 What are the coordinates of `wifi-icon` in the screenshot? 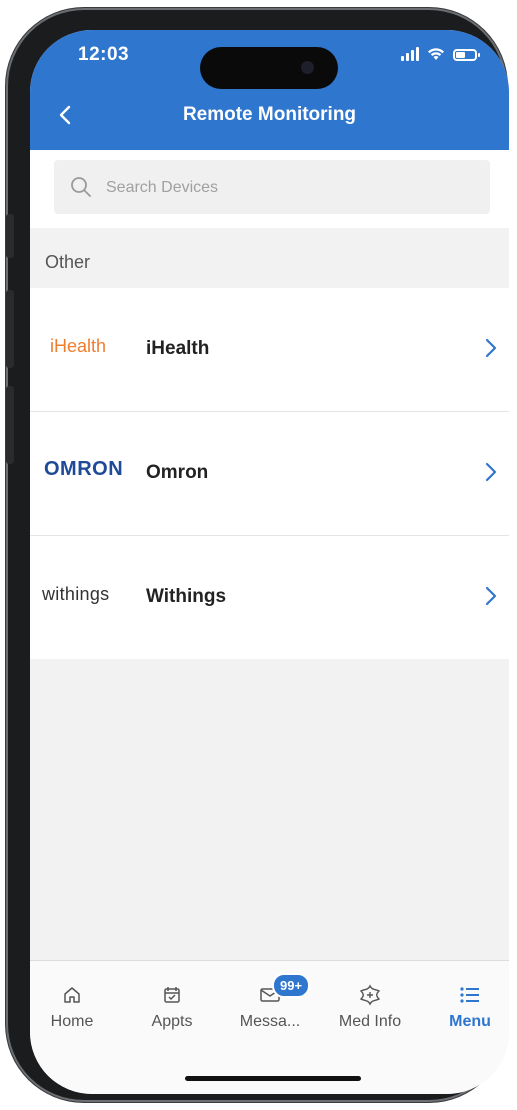 It's located at (436, 54).